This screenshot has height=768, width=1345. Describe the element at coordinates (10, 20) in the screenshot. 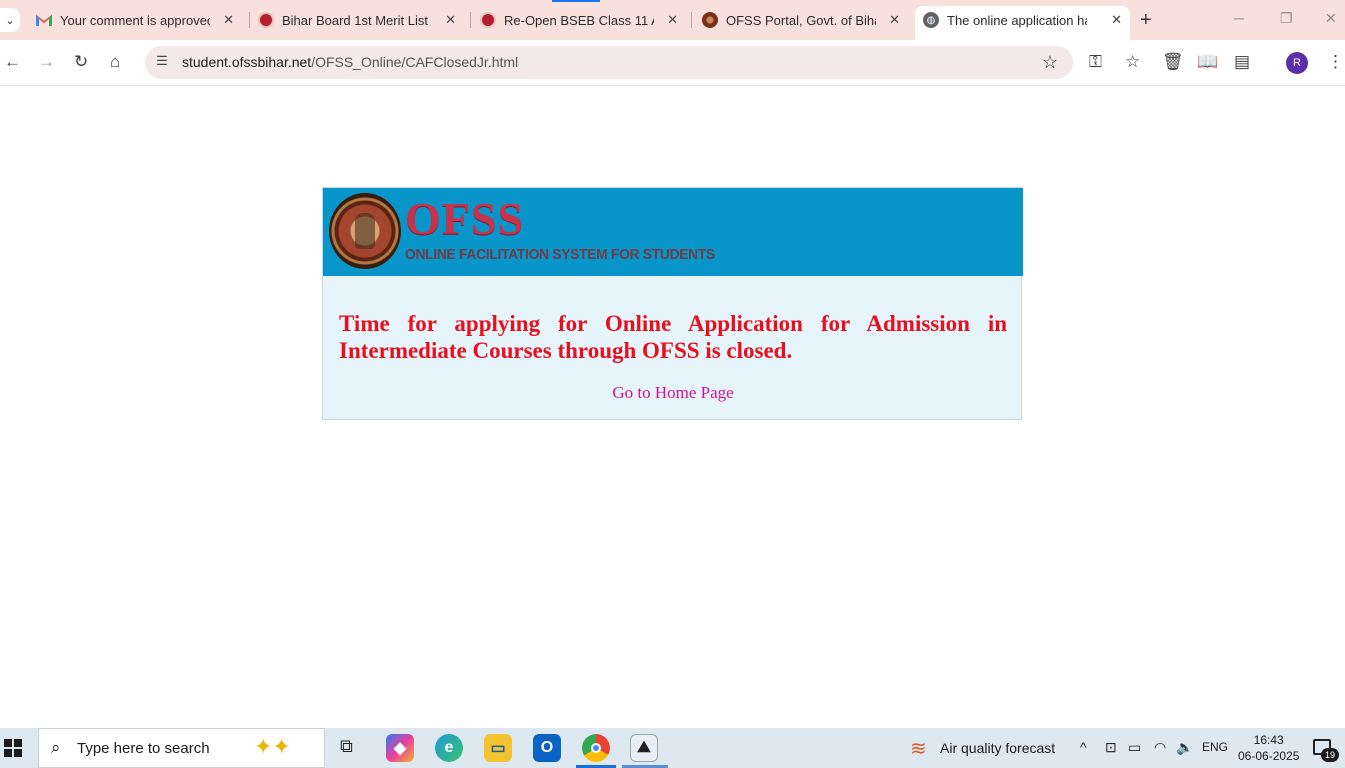

I see `tab-search-dropdown-icon: ⌄` at that location.